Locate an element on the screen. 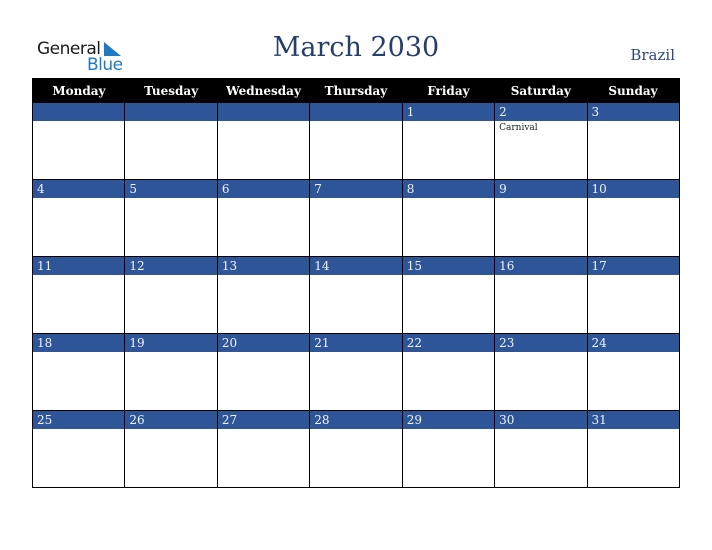  week-row: 11 12 13 14 15 16 17 is located at coordinates (356, 295).